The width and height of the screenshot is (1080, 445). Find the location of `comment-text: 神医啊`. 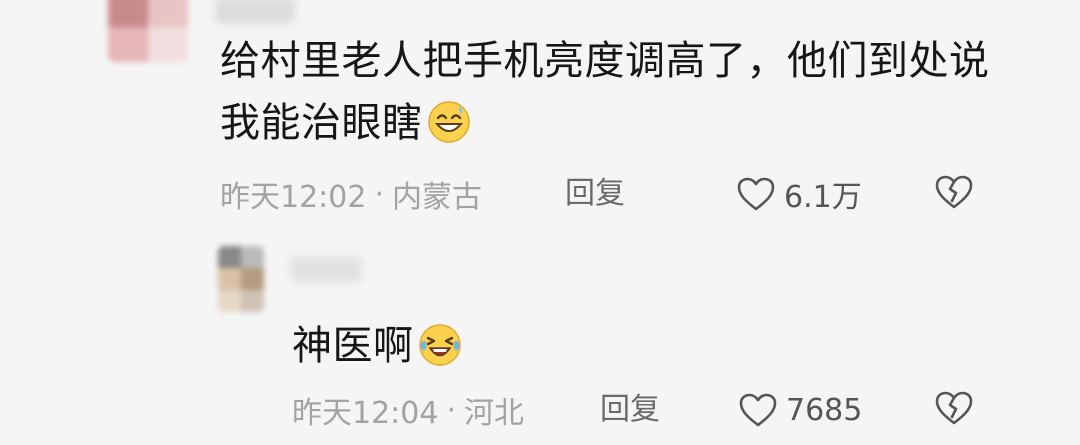

comment-text: 神医啊 is located at coordinates (377, 346).